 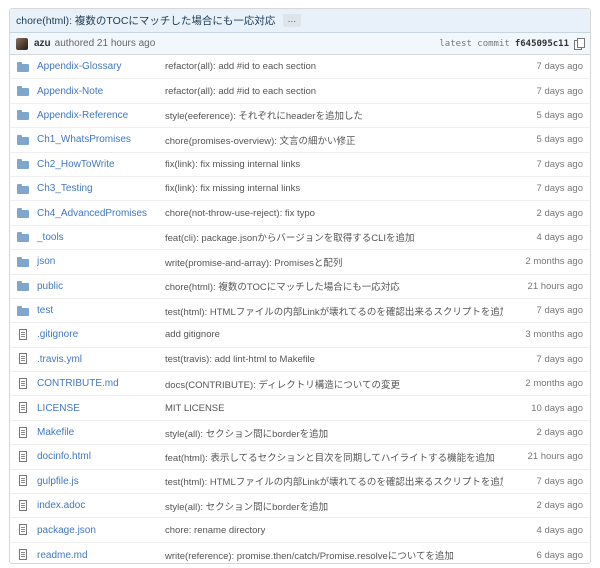 What do you see at coordinates (334, 359) in the screenshot?
I see `commit-message-link: test(travis): add lint-html to Makefile` at bounding box center [334, 359].